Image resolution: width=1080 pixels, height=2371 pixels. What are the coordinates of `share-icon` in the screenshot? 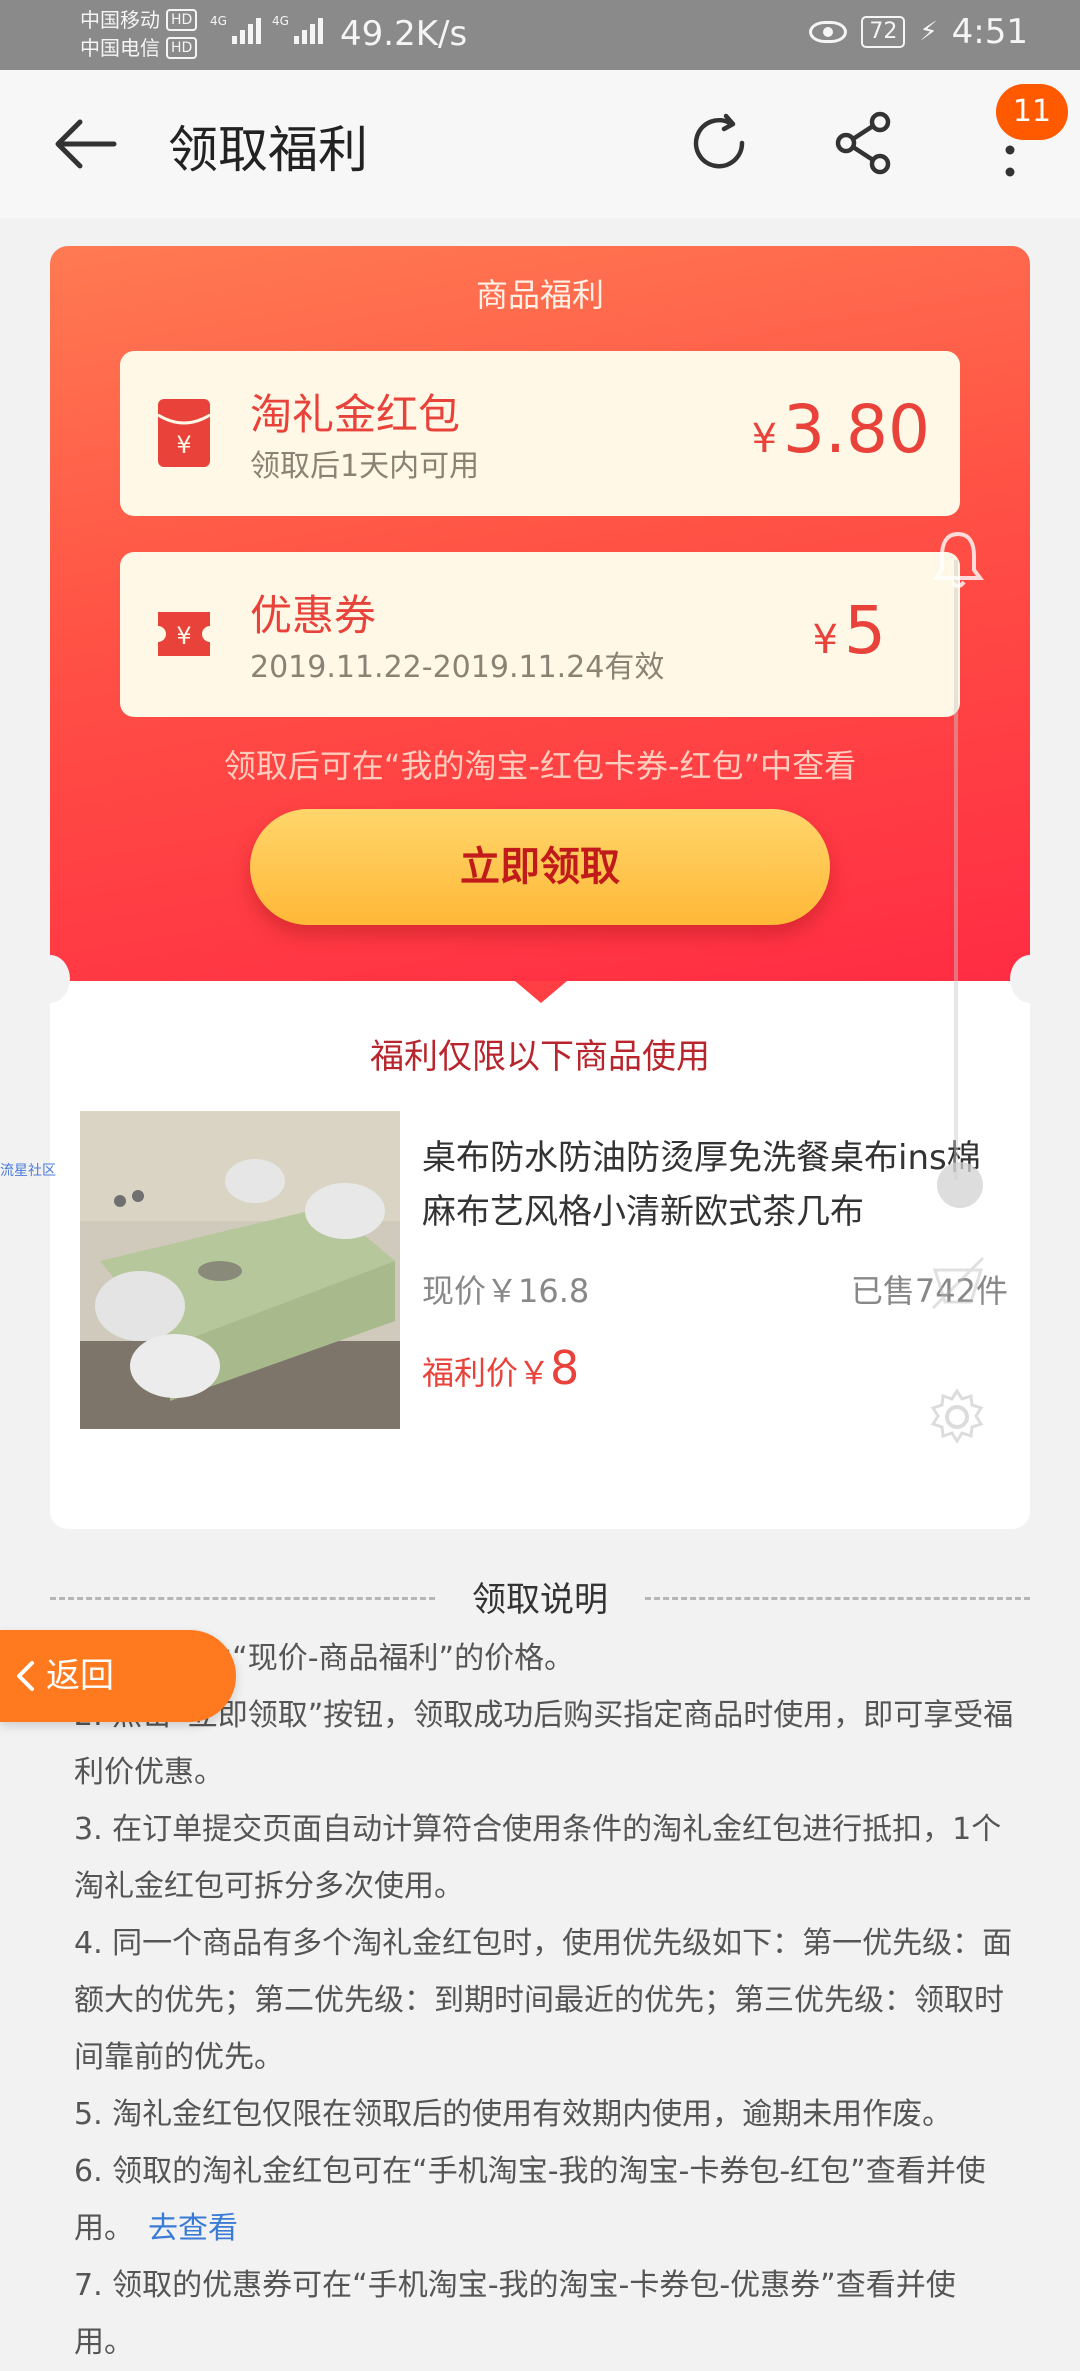 It's located at (865, 143).